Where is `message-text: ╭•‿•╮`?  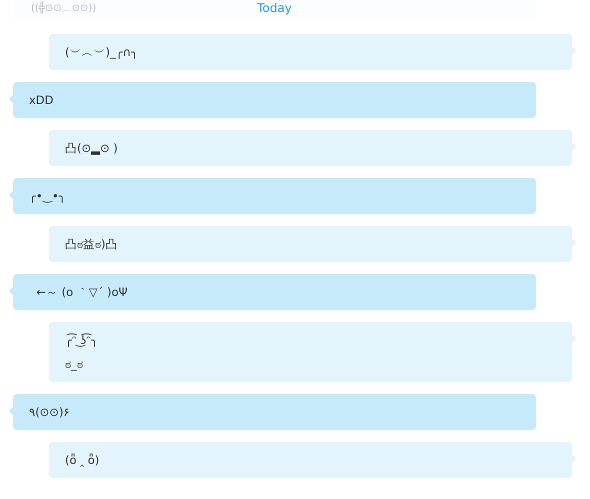
message-text: ╭•‿•╮ is located at coordinates (48, 196).